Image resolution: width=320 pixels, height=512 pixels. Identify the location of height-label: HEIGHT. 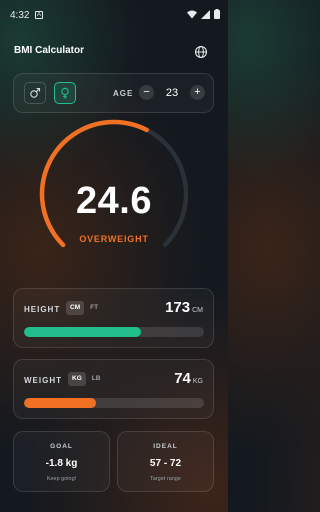
(42, 309).